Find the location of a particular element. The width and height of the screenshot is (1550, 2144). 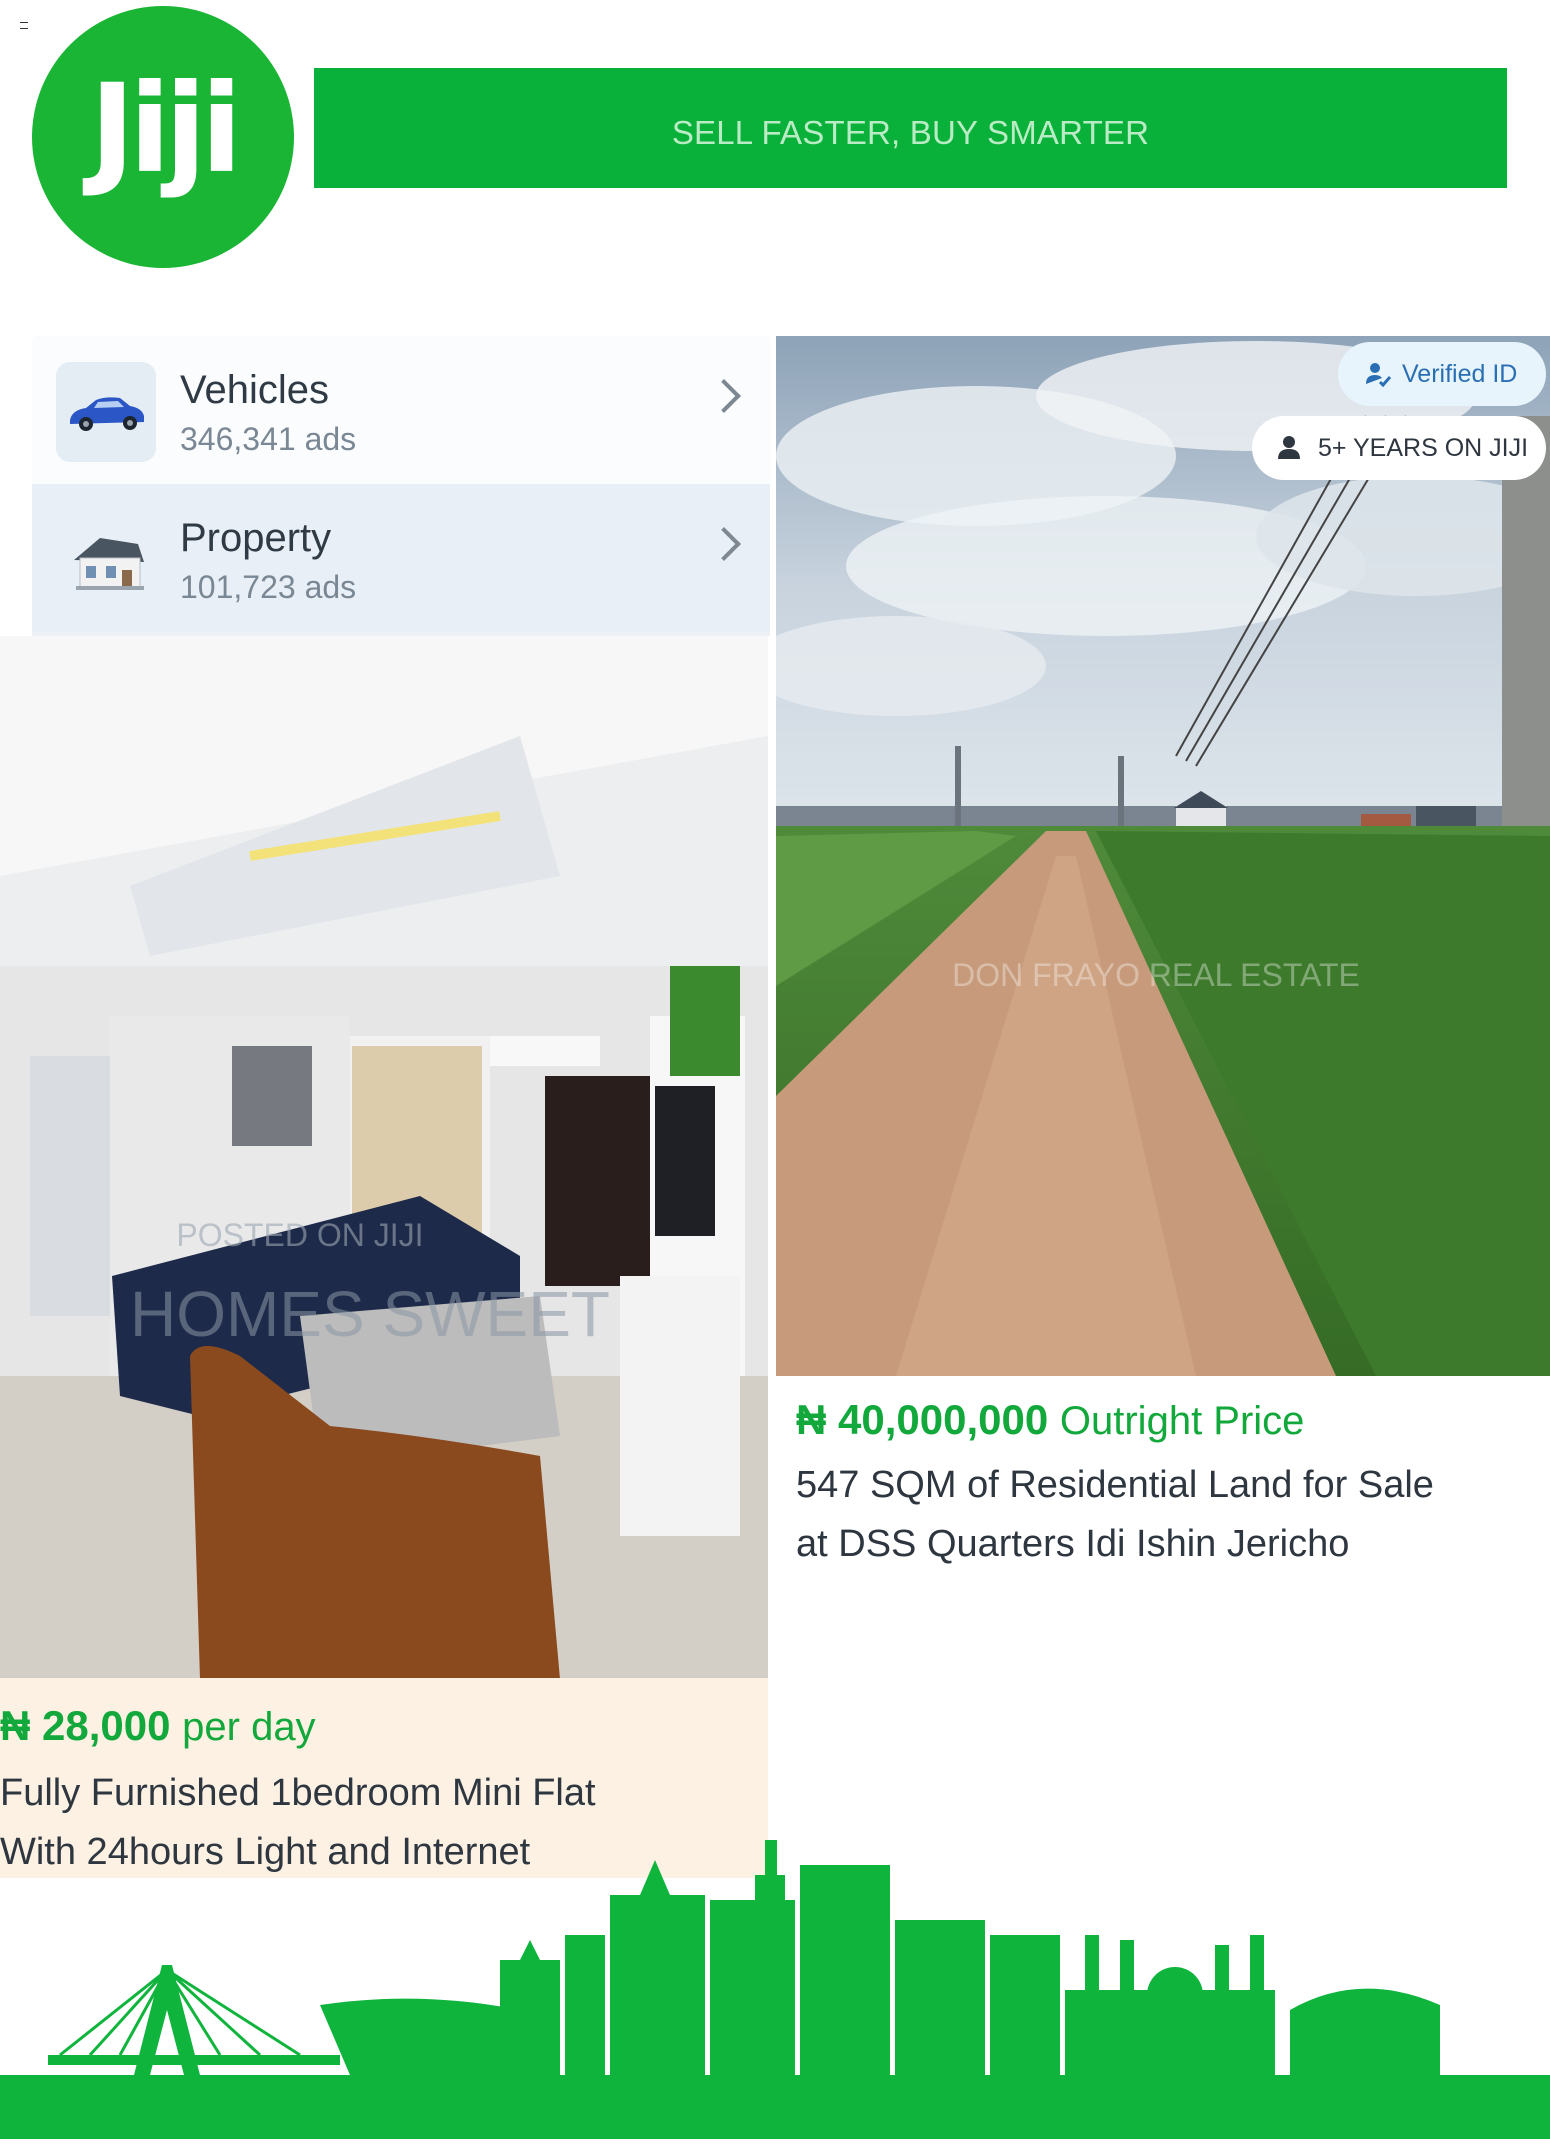

price-unit: Outright Price is located at coordinates (1182, 1421).